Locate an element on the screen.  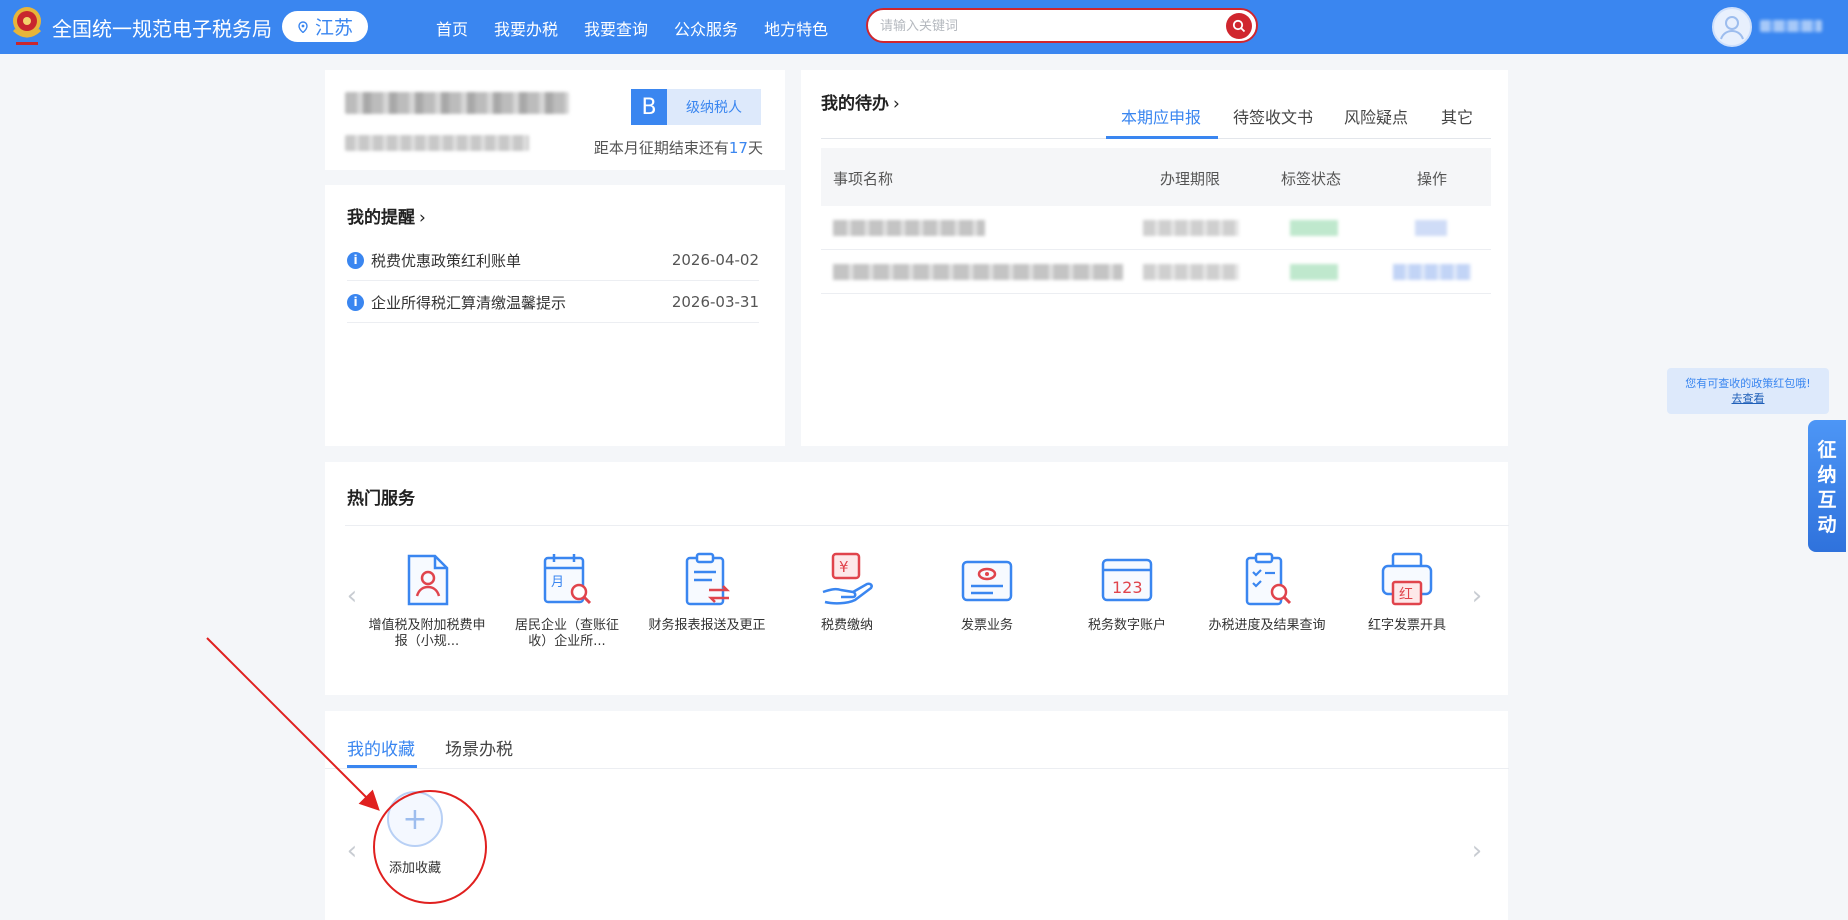
tab-risk-issues: 风险疑点 is located at coordinates (1376, 116).